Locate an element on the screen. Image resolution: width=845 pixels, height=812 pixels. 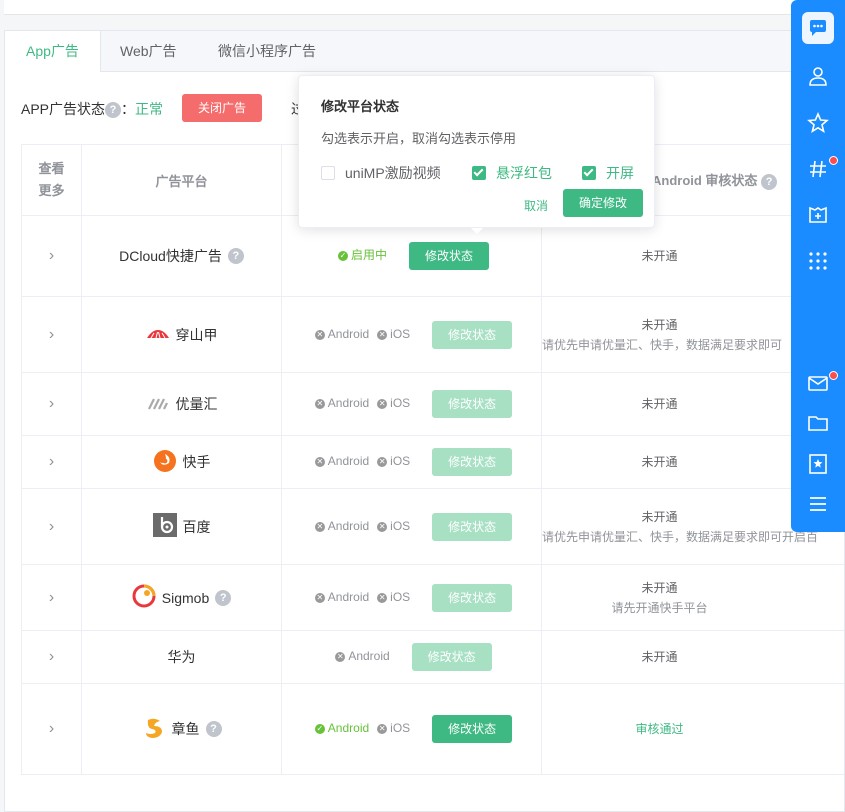
platform-name: Sigmob is located at coordinates (185, 597).